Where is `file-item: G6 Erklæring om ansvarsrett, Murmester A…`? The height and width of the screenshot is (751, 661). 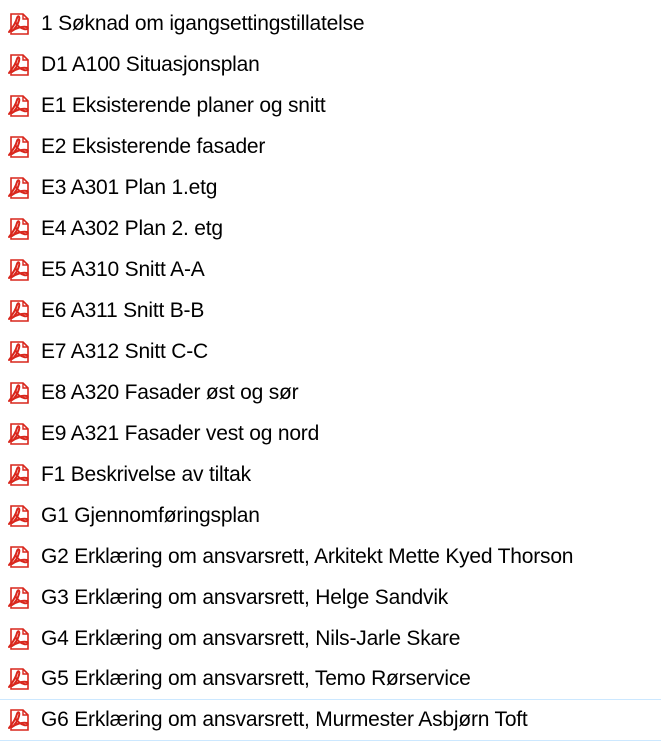
file-item: G6 Erklæring om ansvarsrett, Murmester A… is located at coordinates (330, 720).